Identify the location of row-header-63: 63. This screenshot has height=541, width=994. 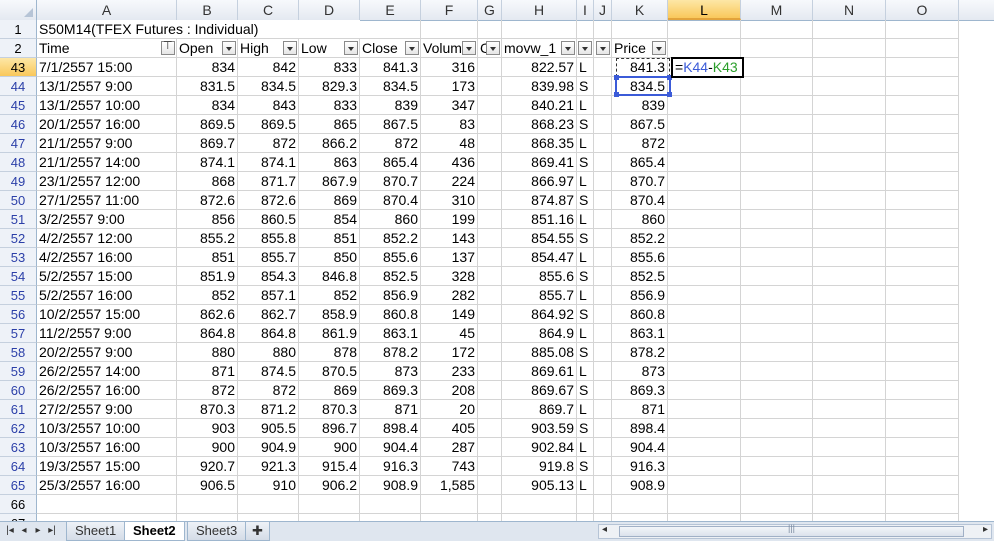
(18, 447).